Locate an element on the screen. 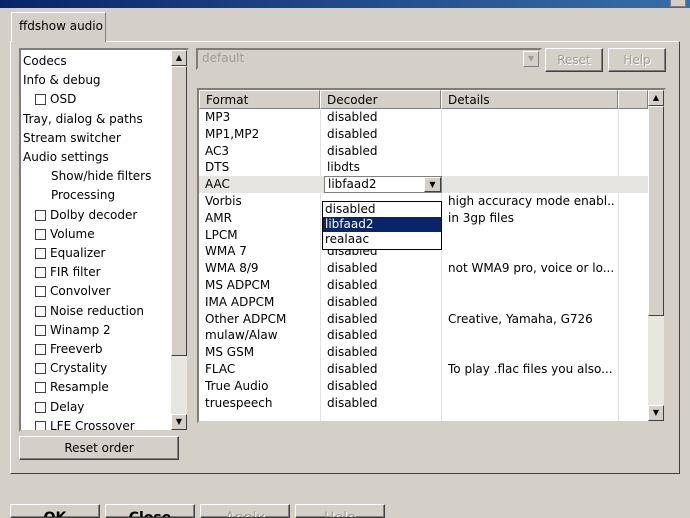  close-button: Close is located at coordinates (150, 511).